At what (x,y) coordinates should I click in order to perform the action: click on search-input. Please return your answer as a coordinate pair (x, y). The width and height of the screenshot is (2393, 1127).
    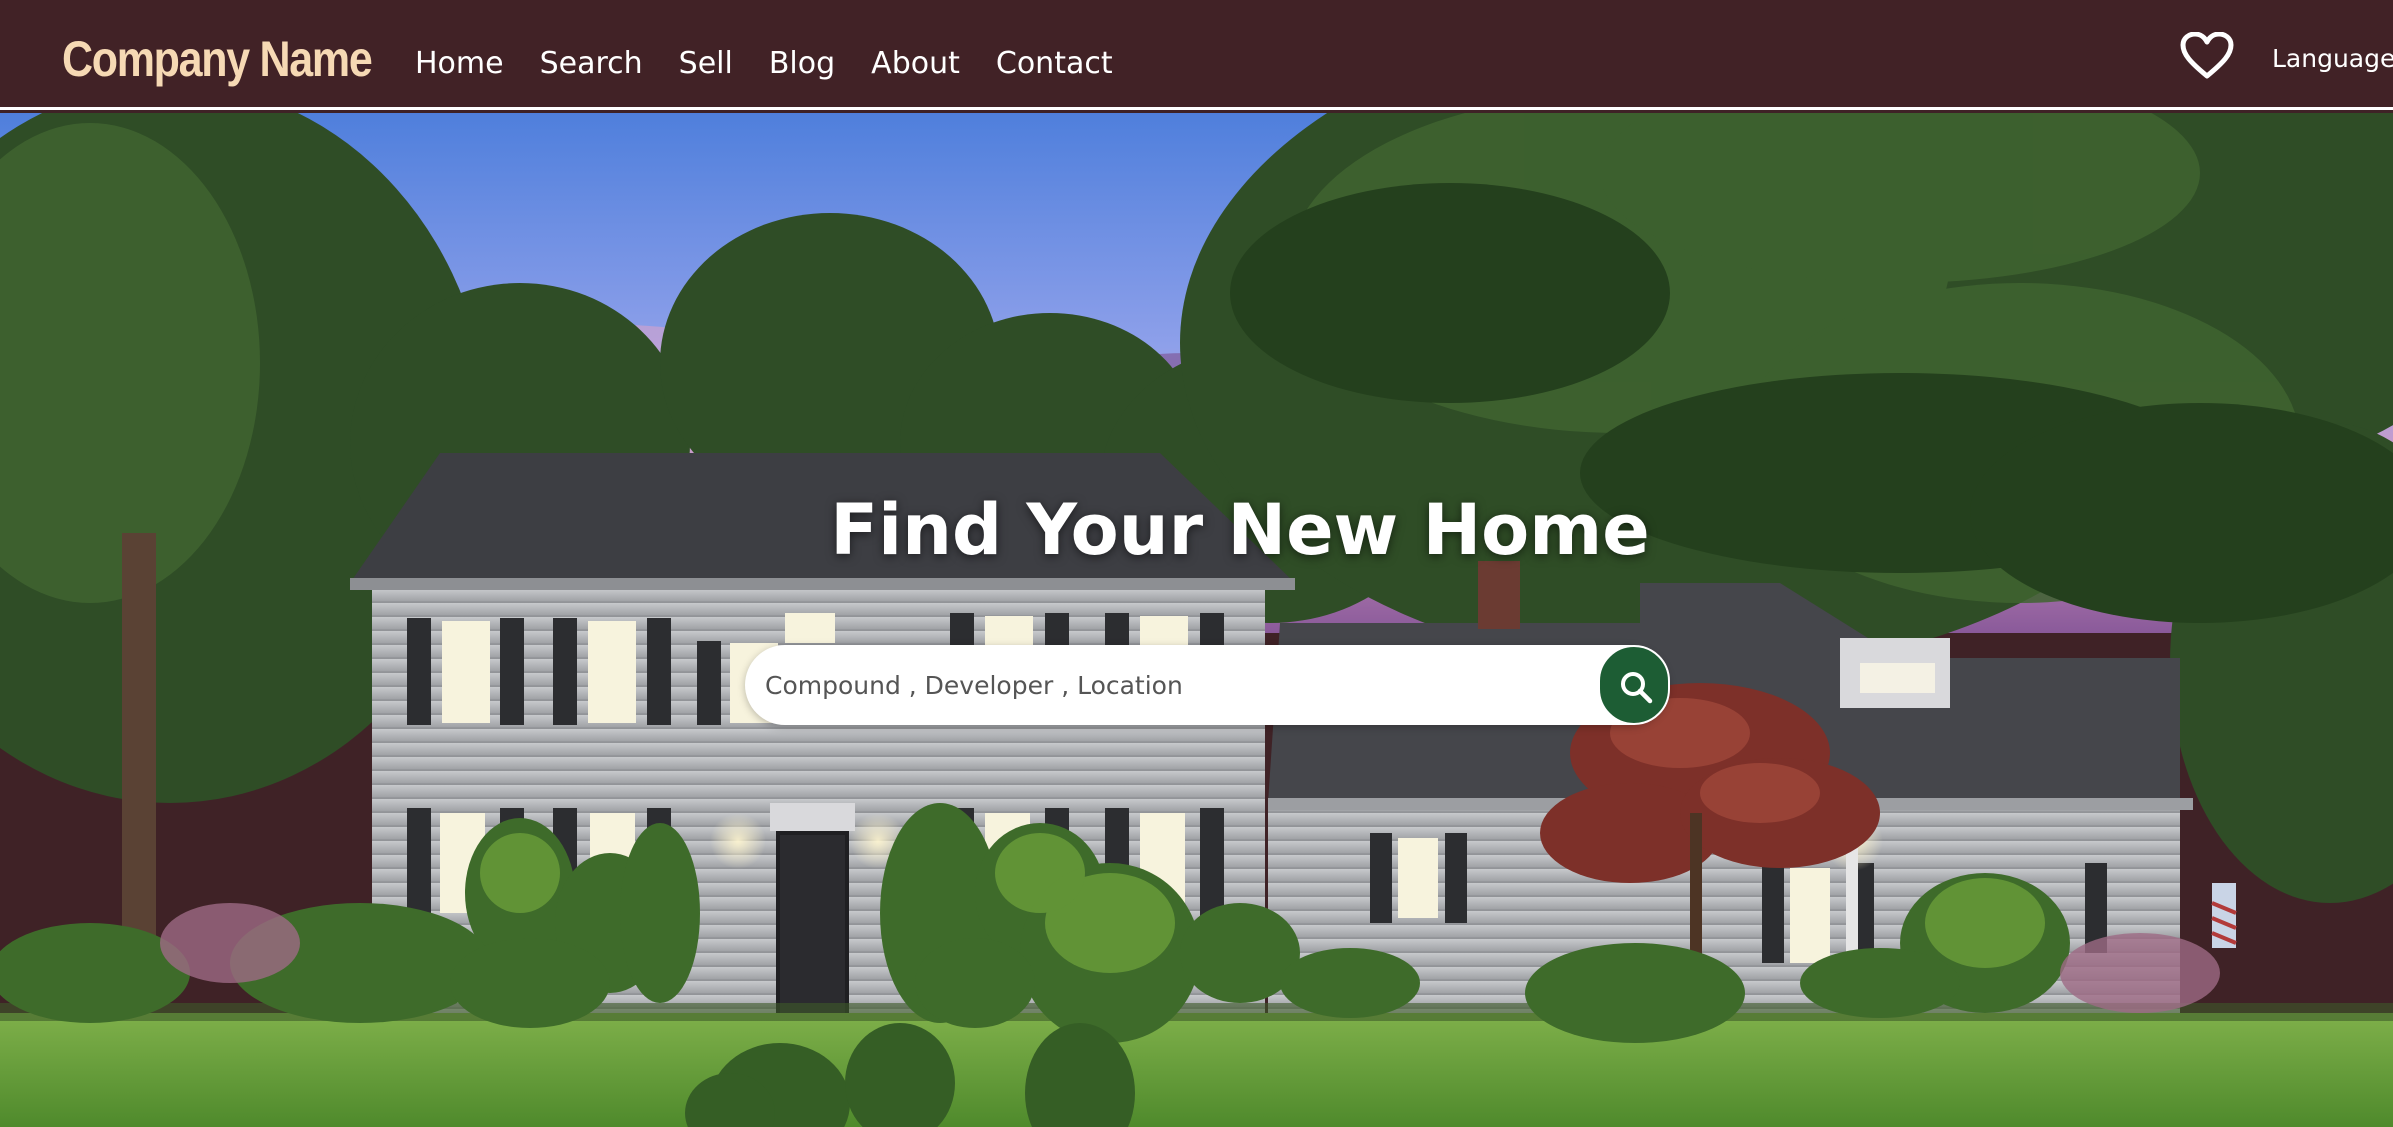
    Looking at the image, I should click on (1170, 685).